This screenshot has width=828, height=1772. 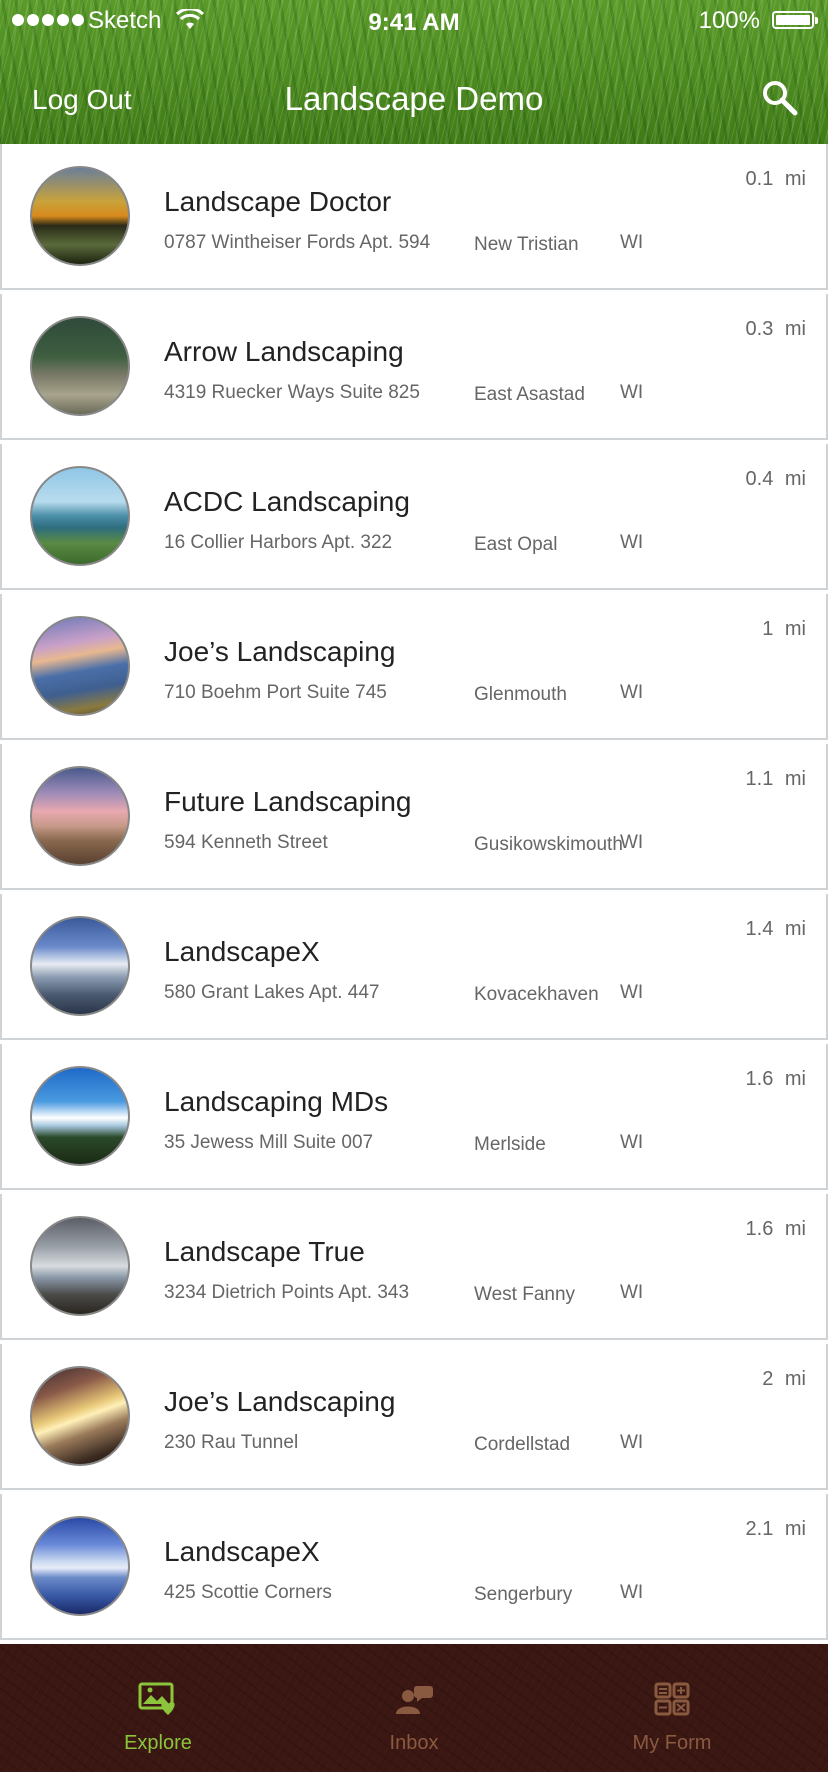 I want to click on explore-icon, so click(x=156, y=1698).